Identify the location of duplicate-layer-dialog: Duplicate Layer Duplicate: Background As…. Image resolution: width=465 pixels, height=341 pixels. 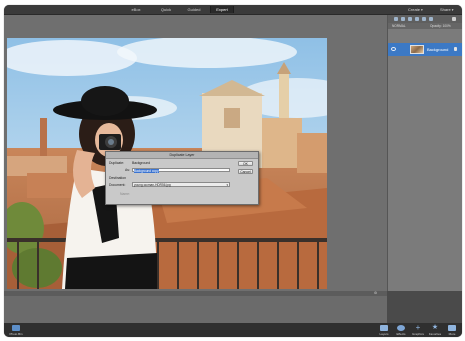
(182, 178).